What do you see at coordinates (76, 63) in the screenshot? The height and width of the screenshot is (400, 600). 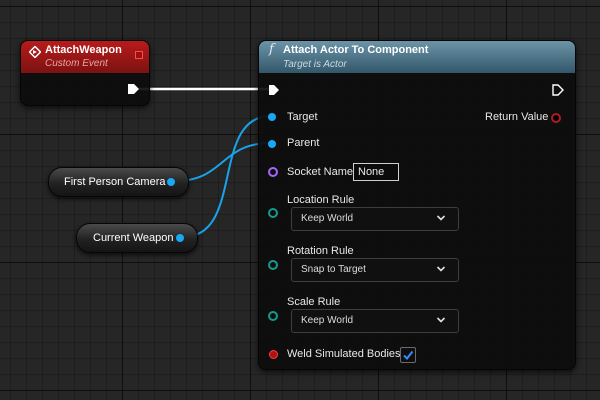 I see `event-node-subtitle: Custom Event` at bounding box center [76, 63].